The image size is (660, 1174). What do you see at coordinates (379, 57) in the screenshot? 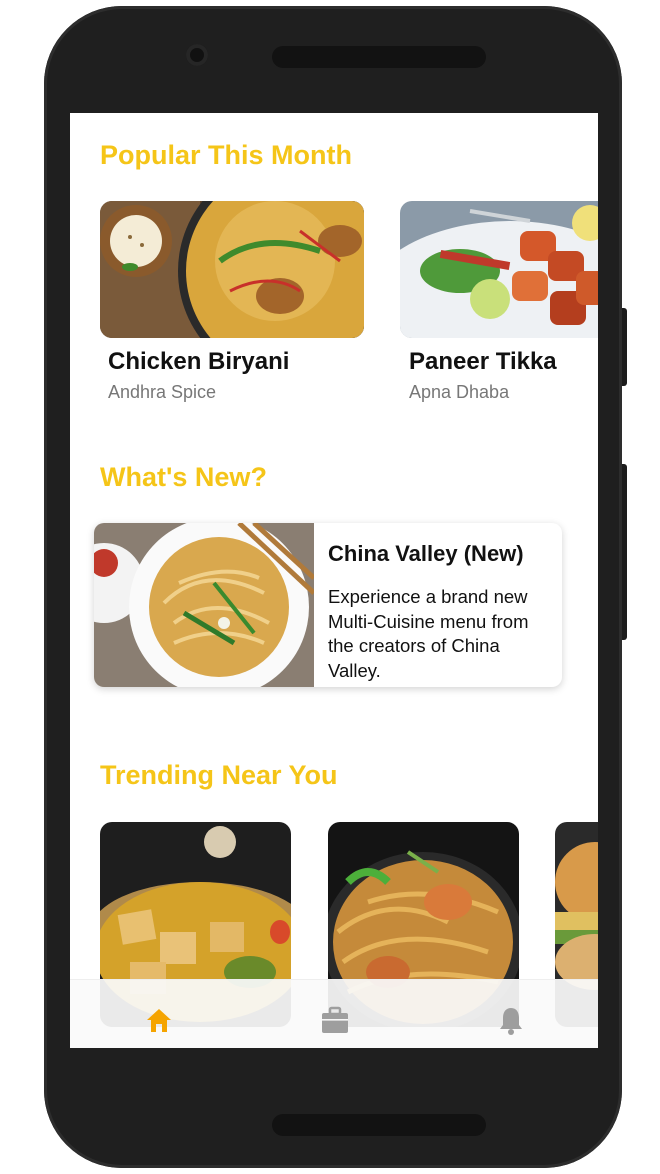
I see `speaker-grille` at bounding box center [379, 57].